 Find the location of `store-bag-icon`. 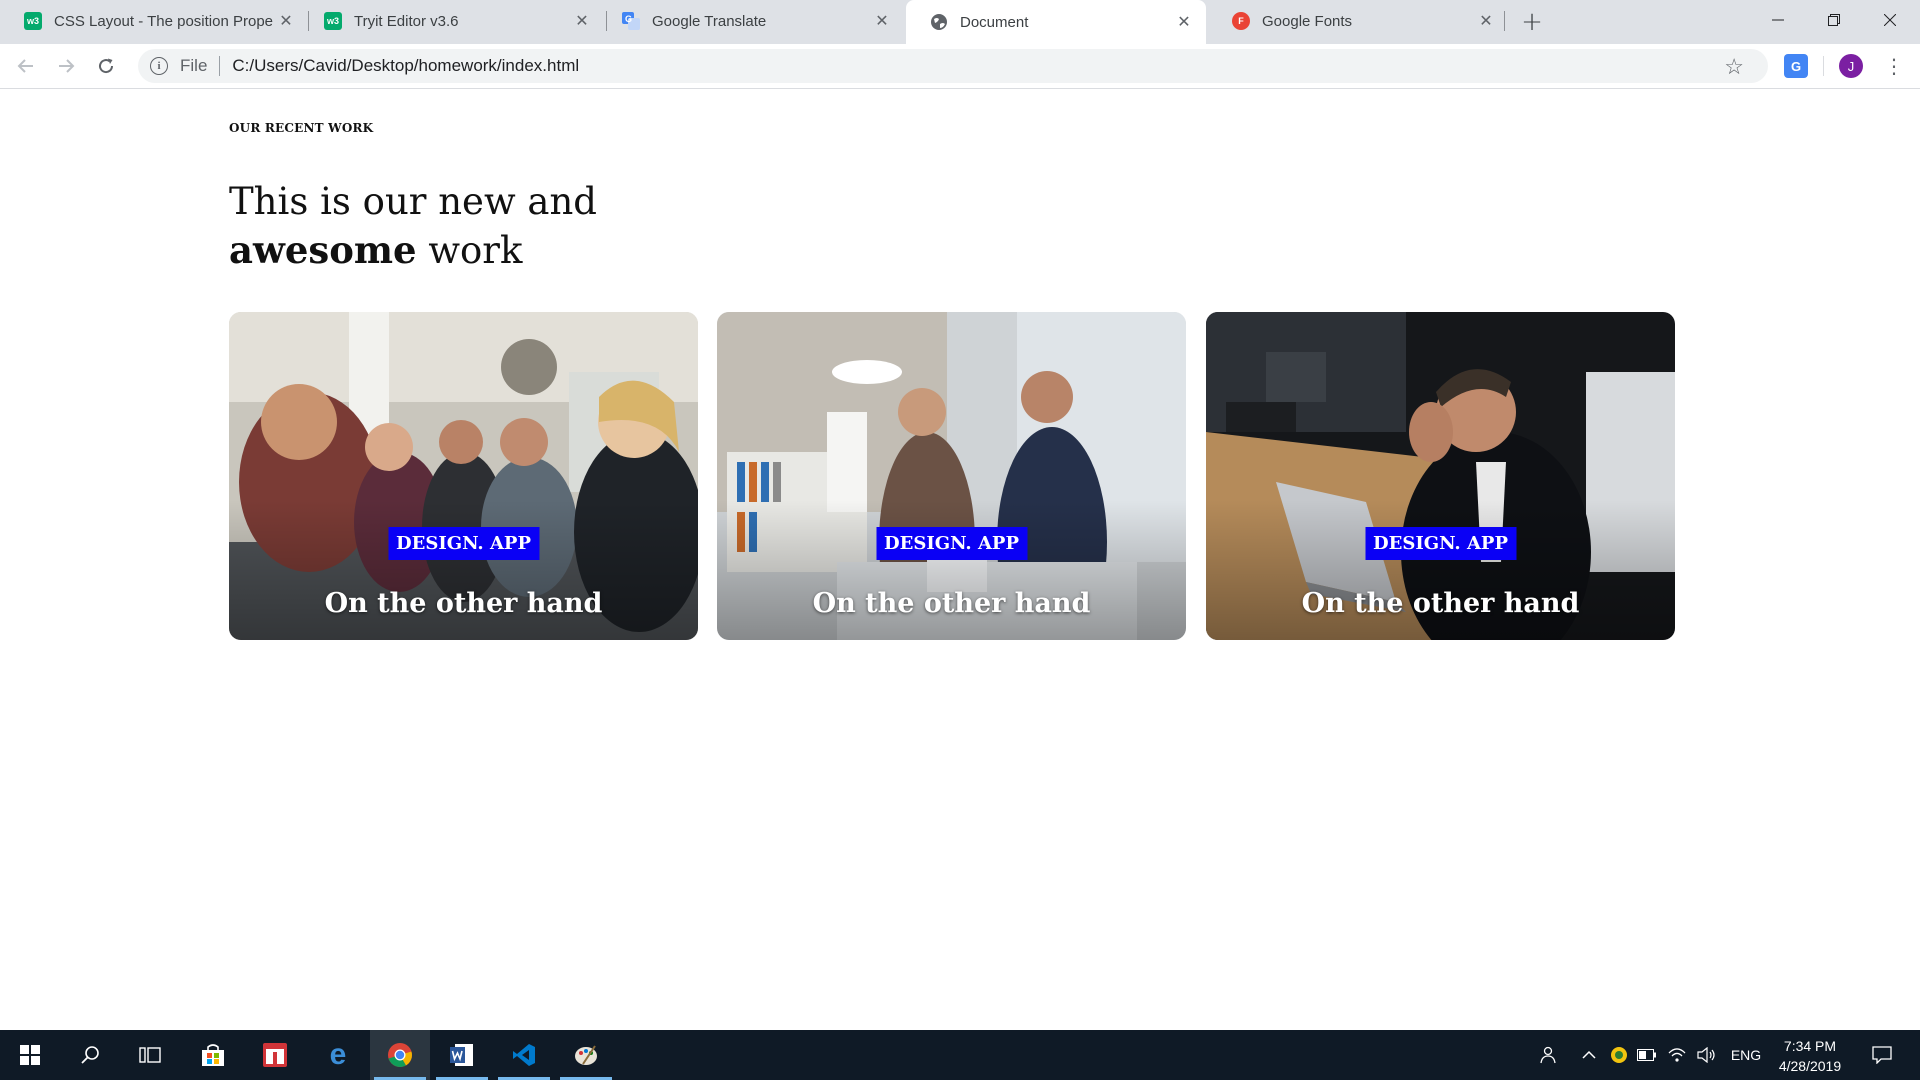

store-bag-icon is located at coordinates (213, 1055).